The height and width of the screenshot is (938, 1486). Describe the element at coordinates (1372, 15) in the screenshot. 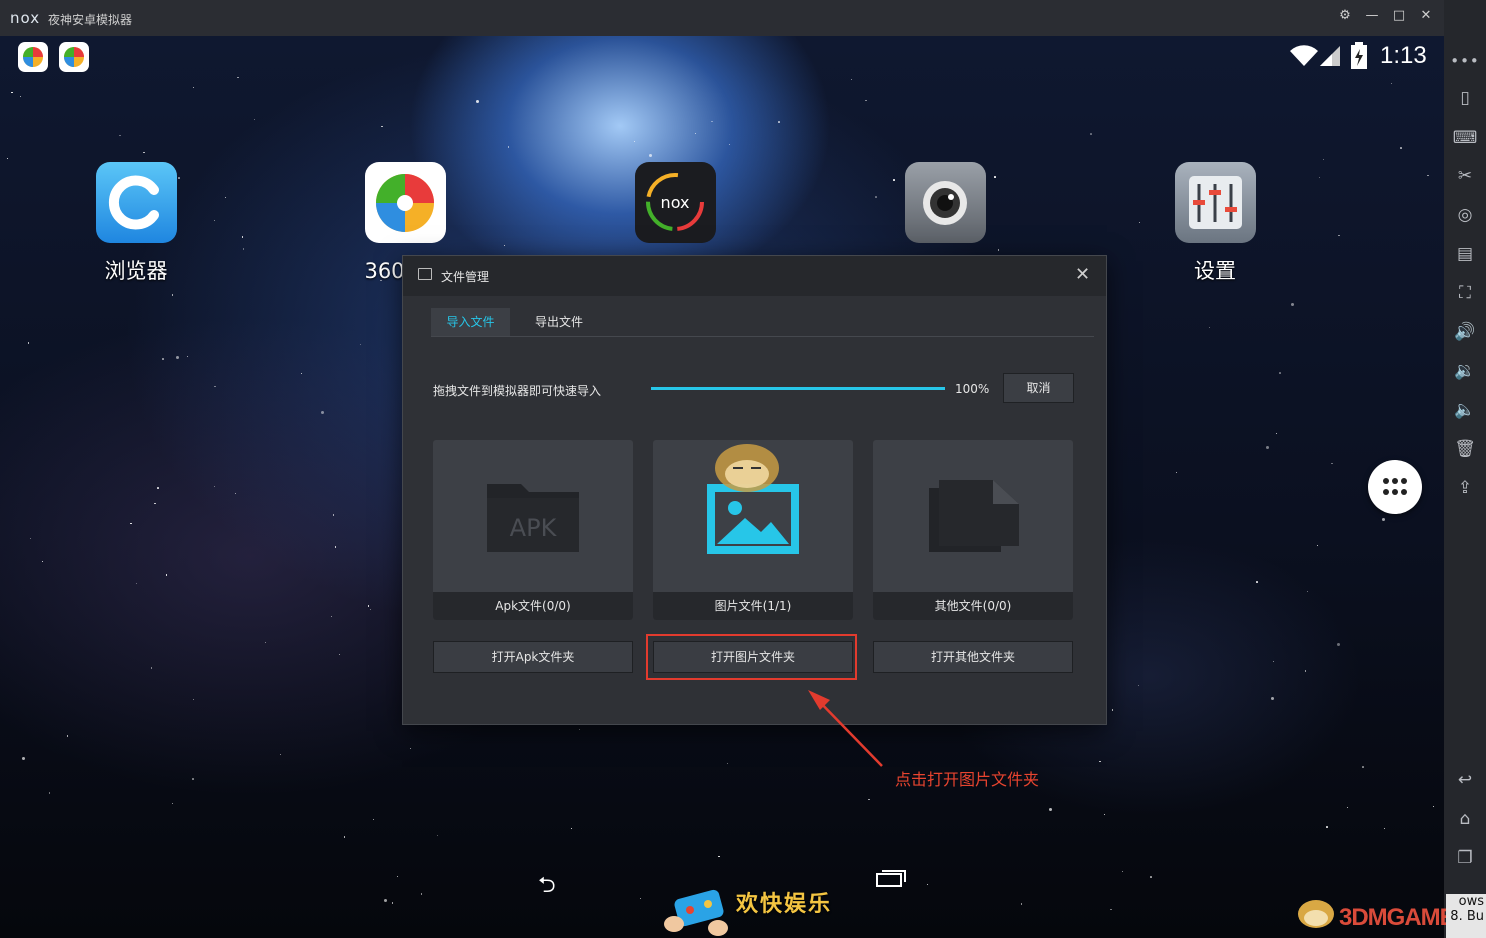

I see `minimize-button: —` at that location.